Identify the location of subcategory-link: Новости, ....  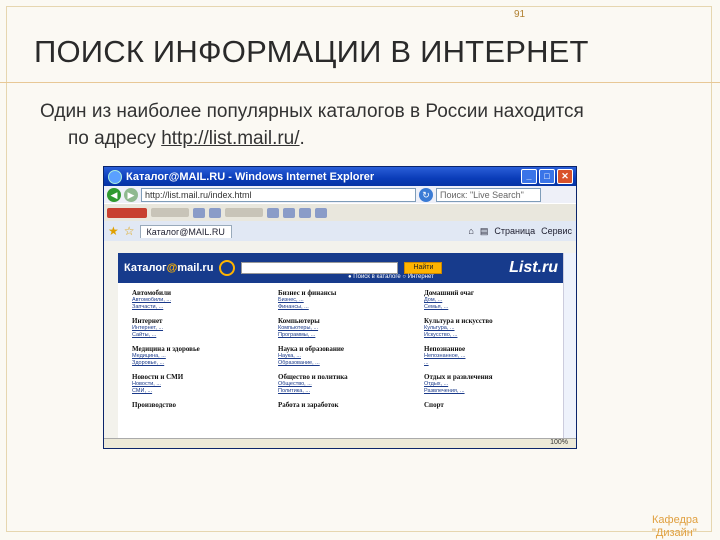
(198, 384).